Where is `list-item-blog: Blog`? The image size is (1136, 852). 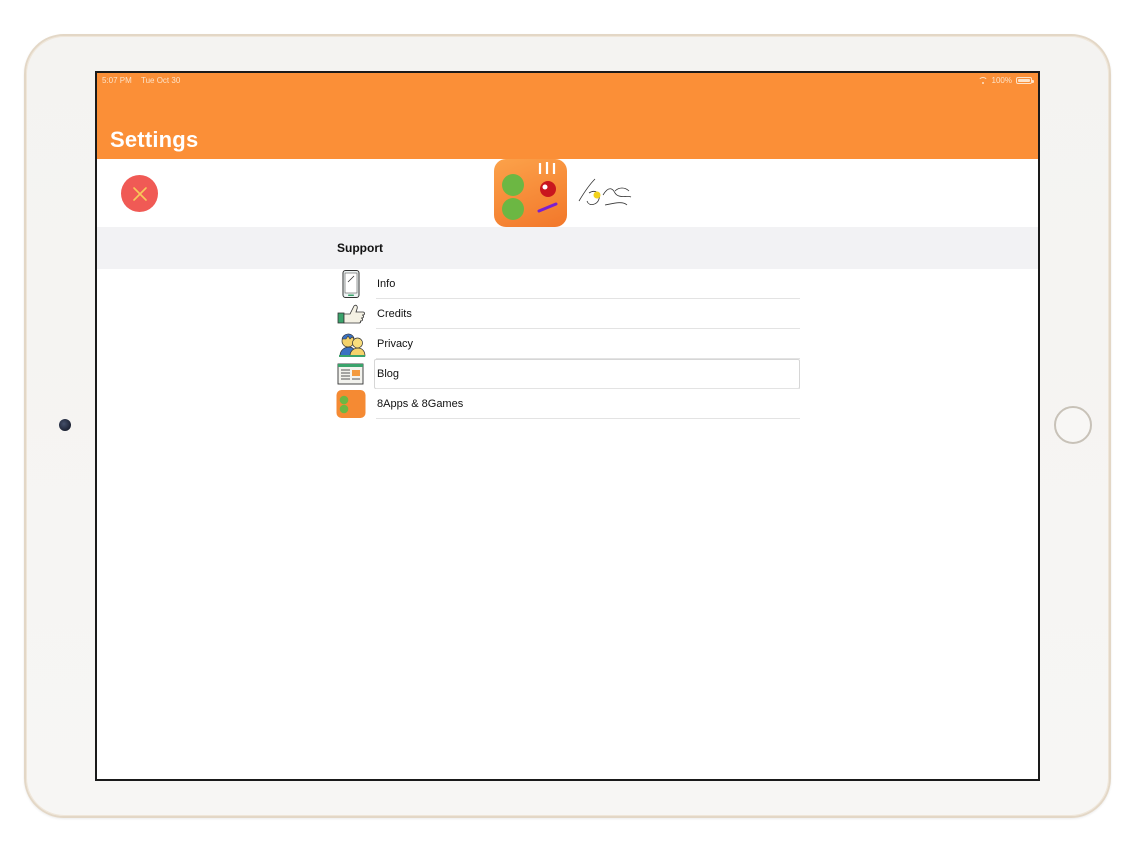 list-item-blog: Blog is located at coordinates (568, 374).